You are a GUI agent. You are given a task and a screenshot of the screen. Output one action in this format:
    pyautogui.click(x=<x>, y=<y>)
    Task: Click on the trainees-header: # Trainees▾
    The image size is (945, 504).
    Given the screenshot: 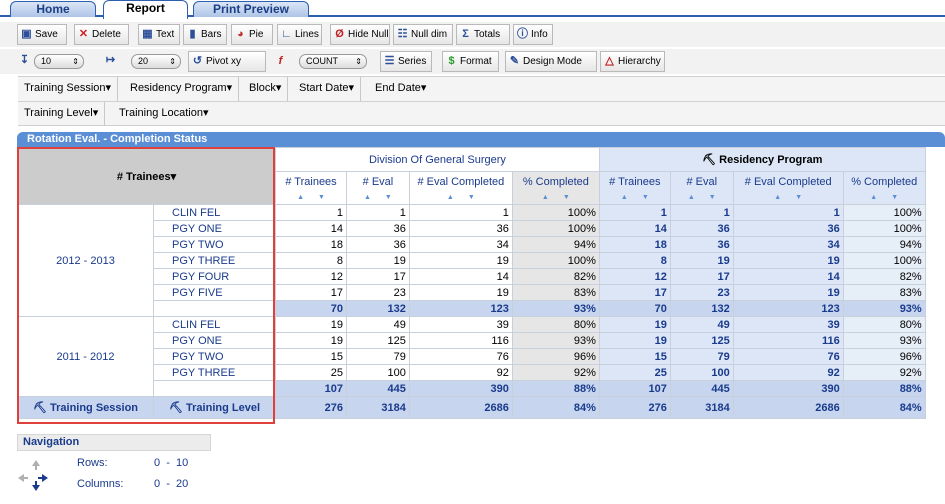 What is the action you would take?
    pyautogui.click(x=146, y=176)
    